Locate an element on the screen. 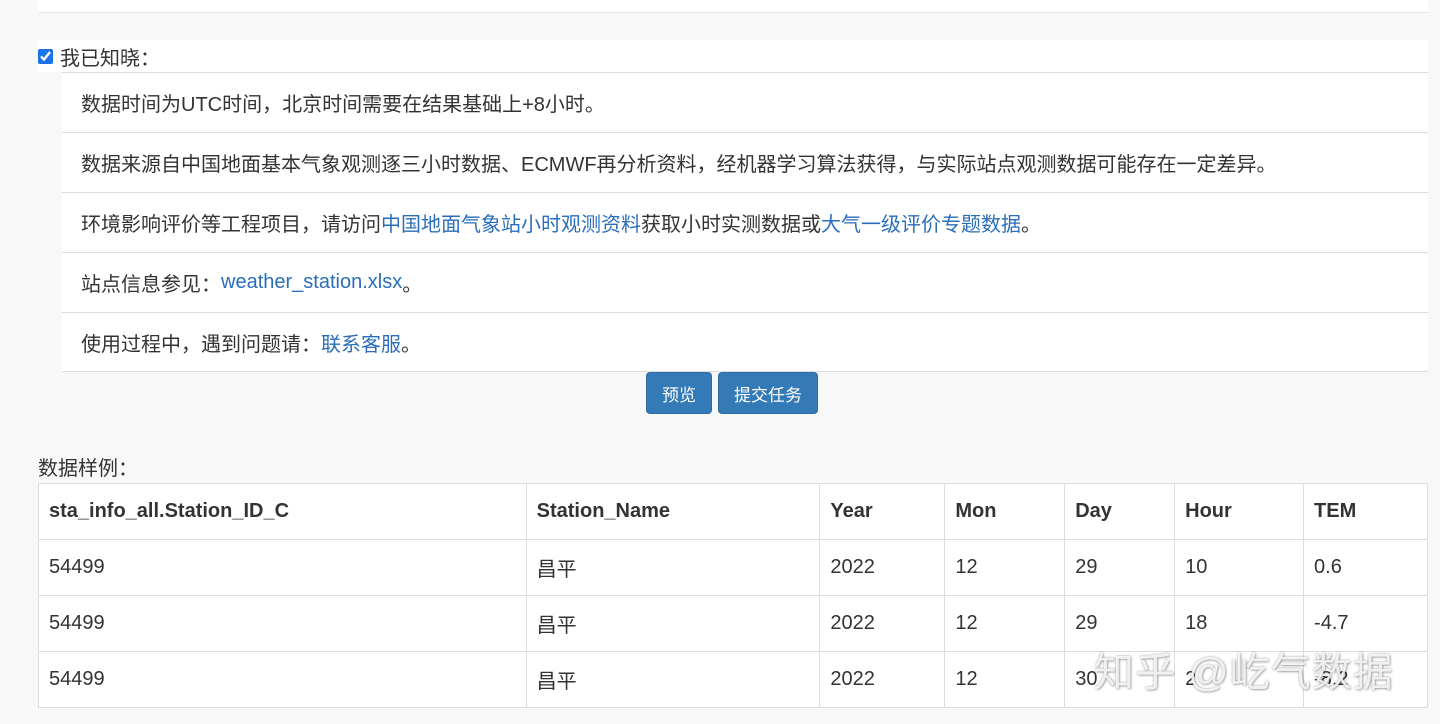  table-row: 54499 昌平 2022 12 30 2 -8.2 is located at coordinates (733, 679).